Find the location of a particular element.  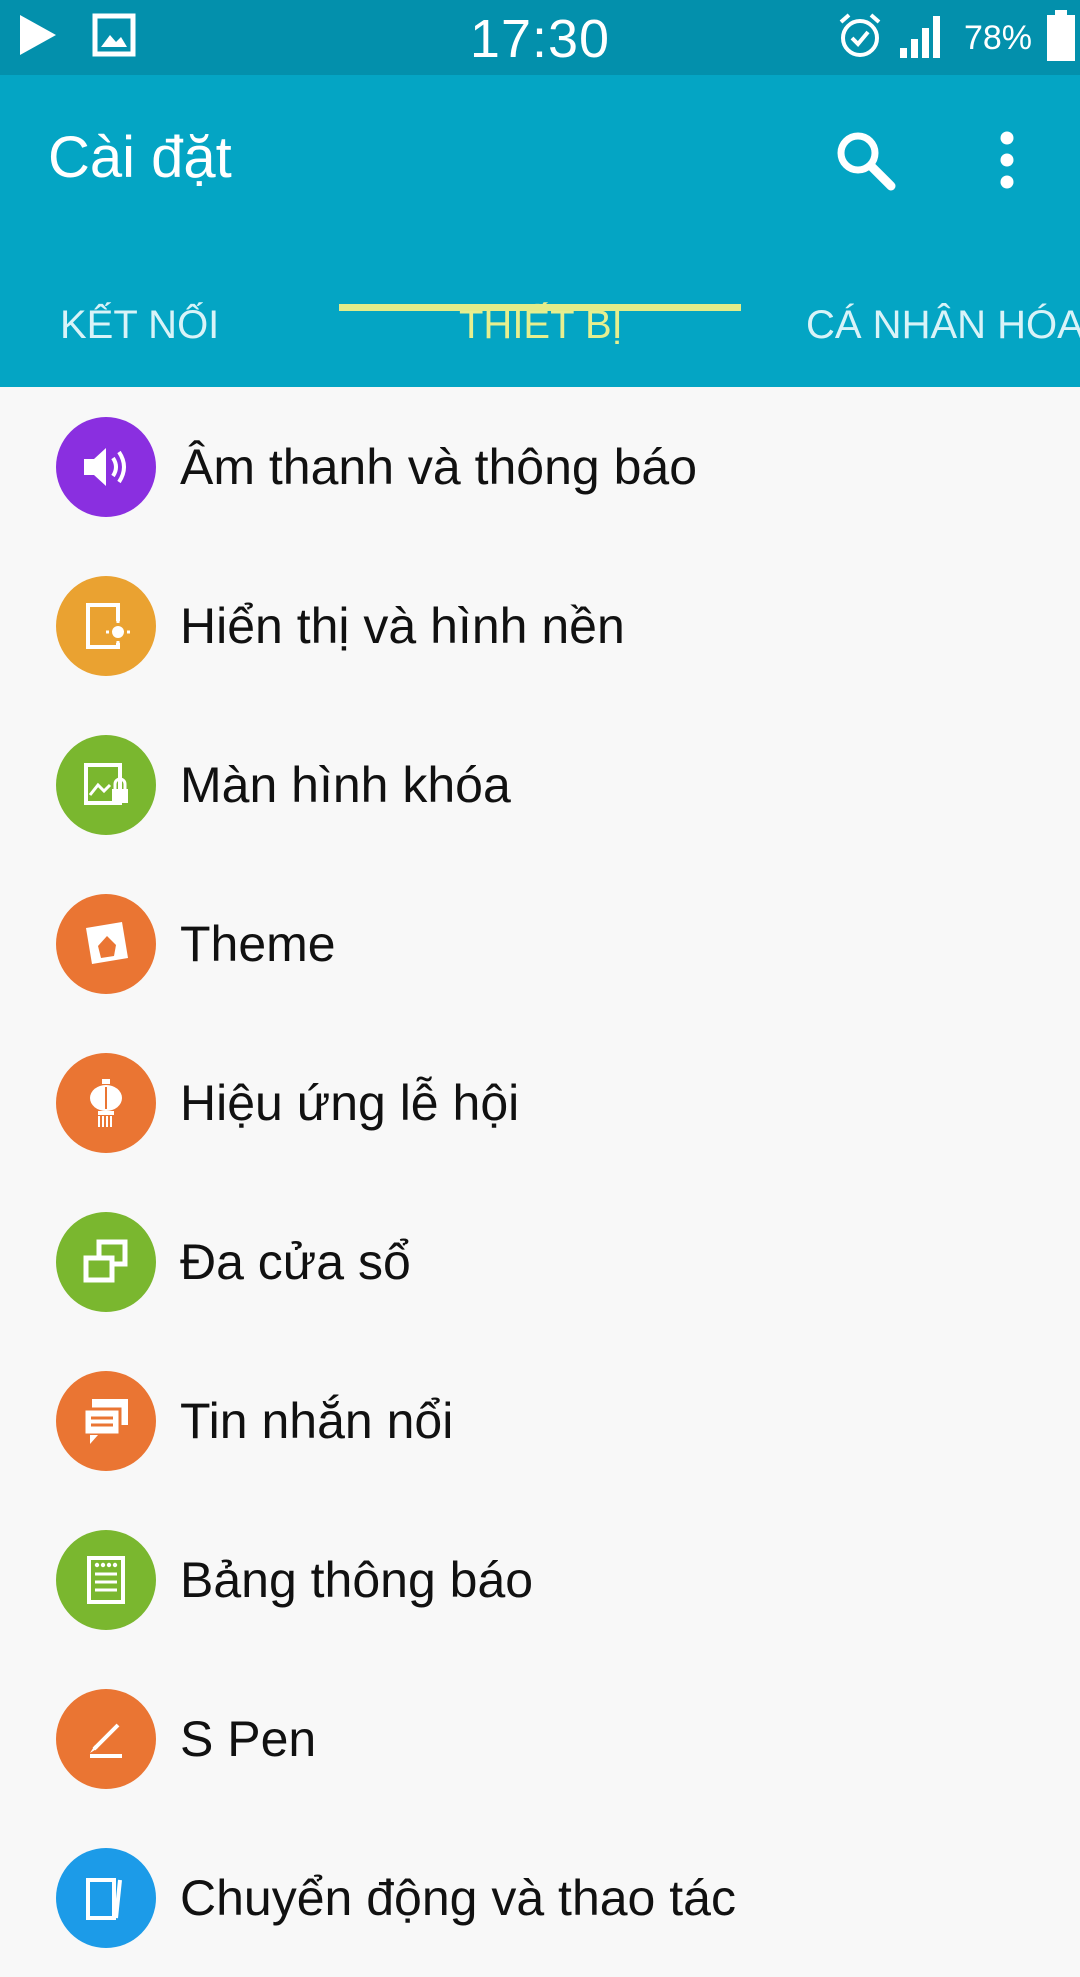

settings-item-label: Hiển thị và hình nền is located at coordinates (402, 625).